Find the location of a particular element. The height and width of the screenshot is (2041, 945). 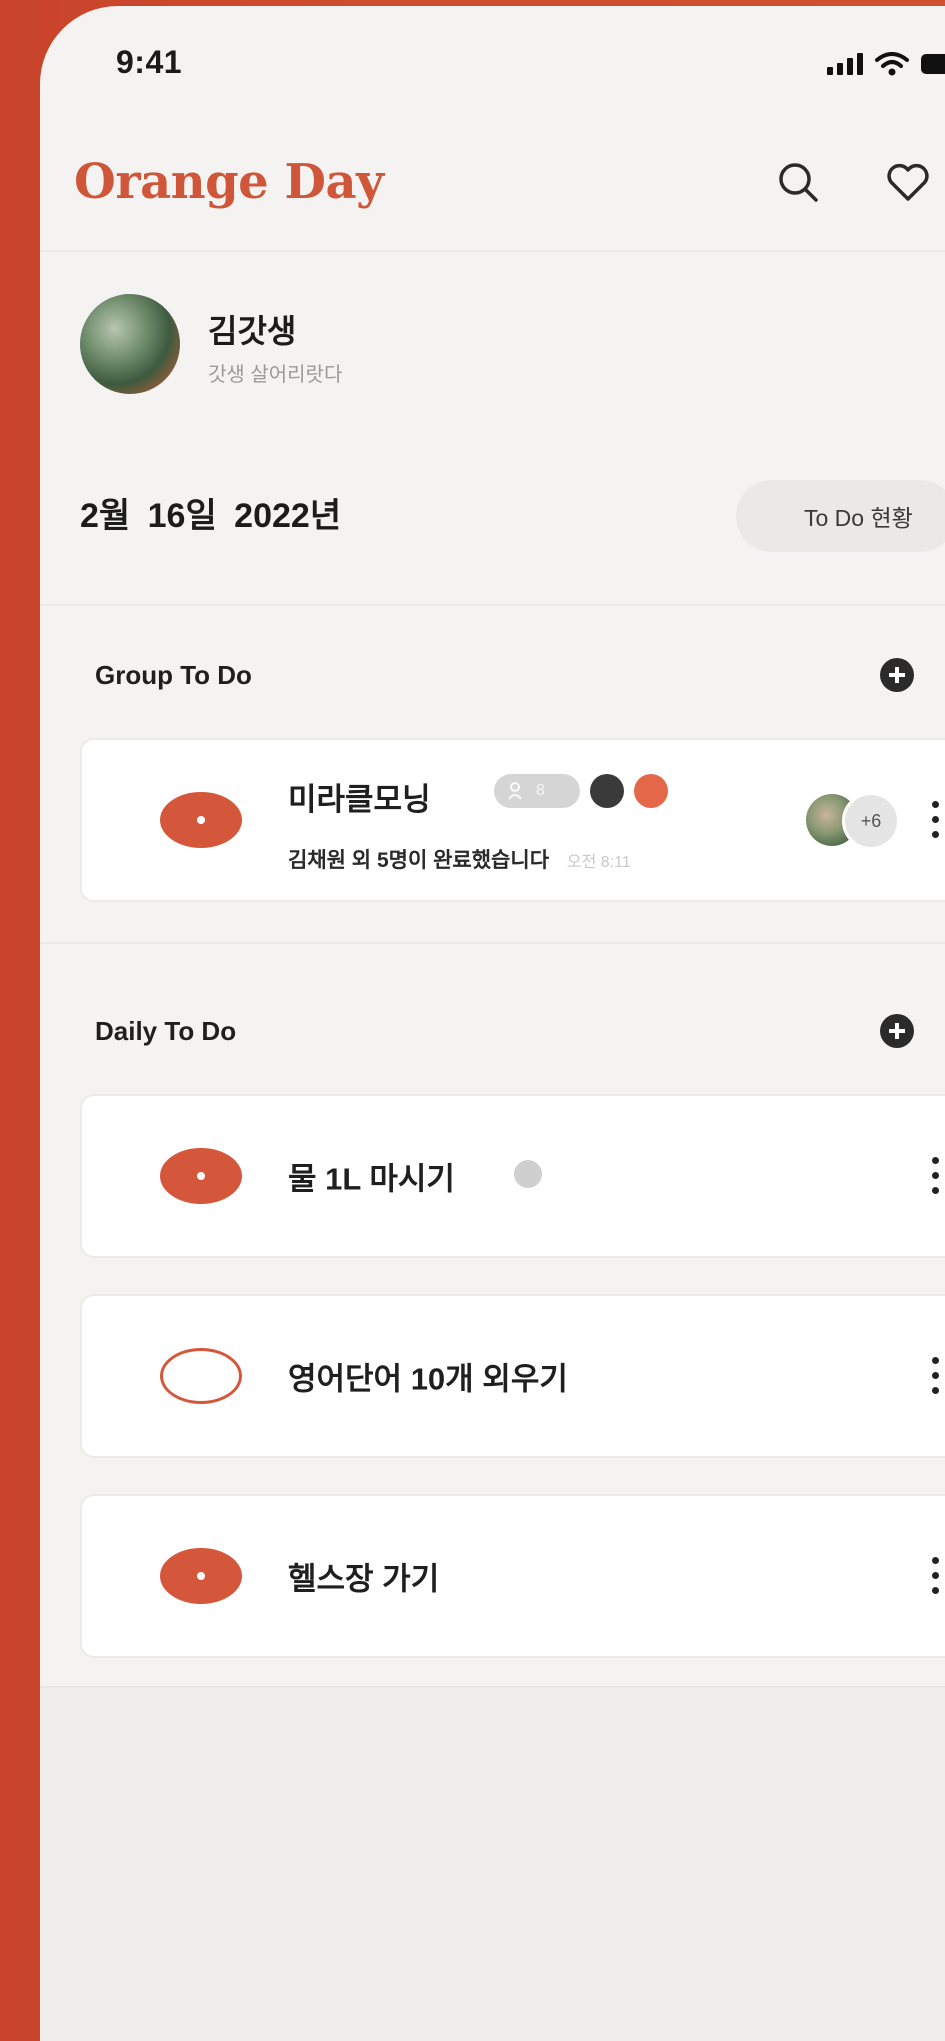

battery-icon is located at coordinates (933, 64).